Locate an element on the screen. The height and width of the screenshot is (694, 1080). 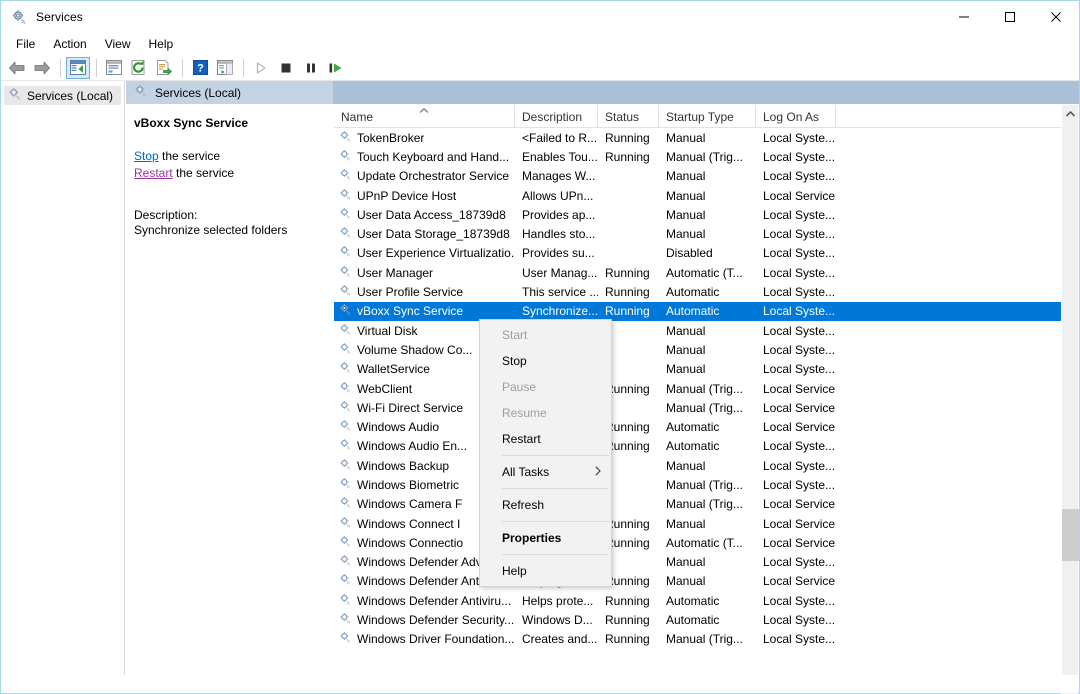
context-menu-item-properties: Properties is located at coordinates (545, 538).